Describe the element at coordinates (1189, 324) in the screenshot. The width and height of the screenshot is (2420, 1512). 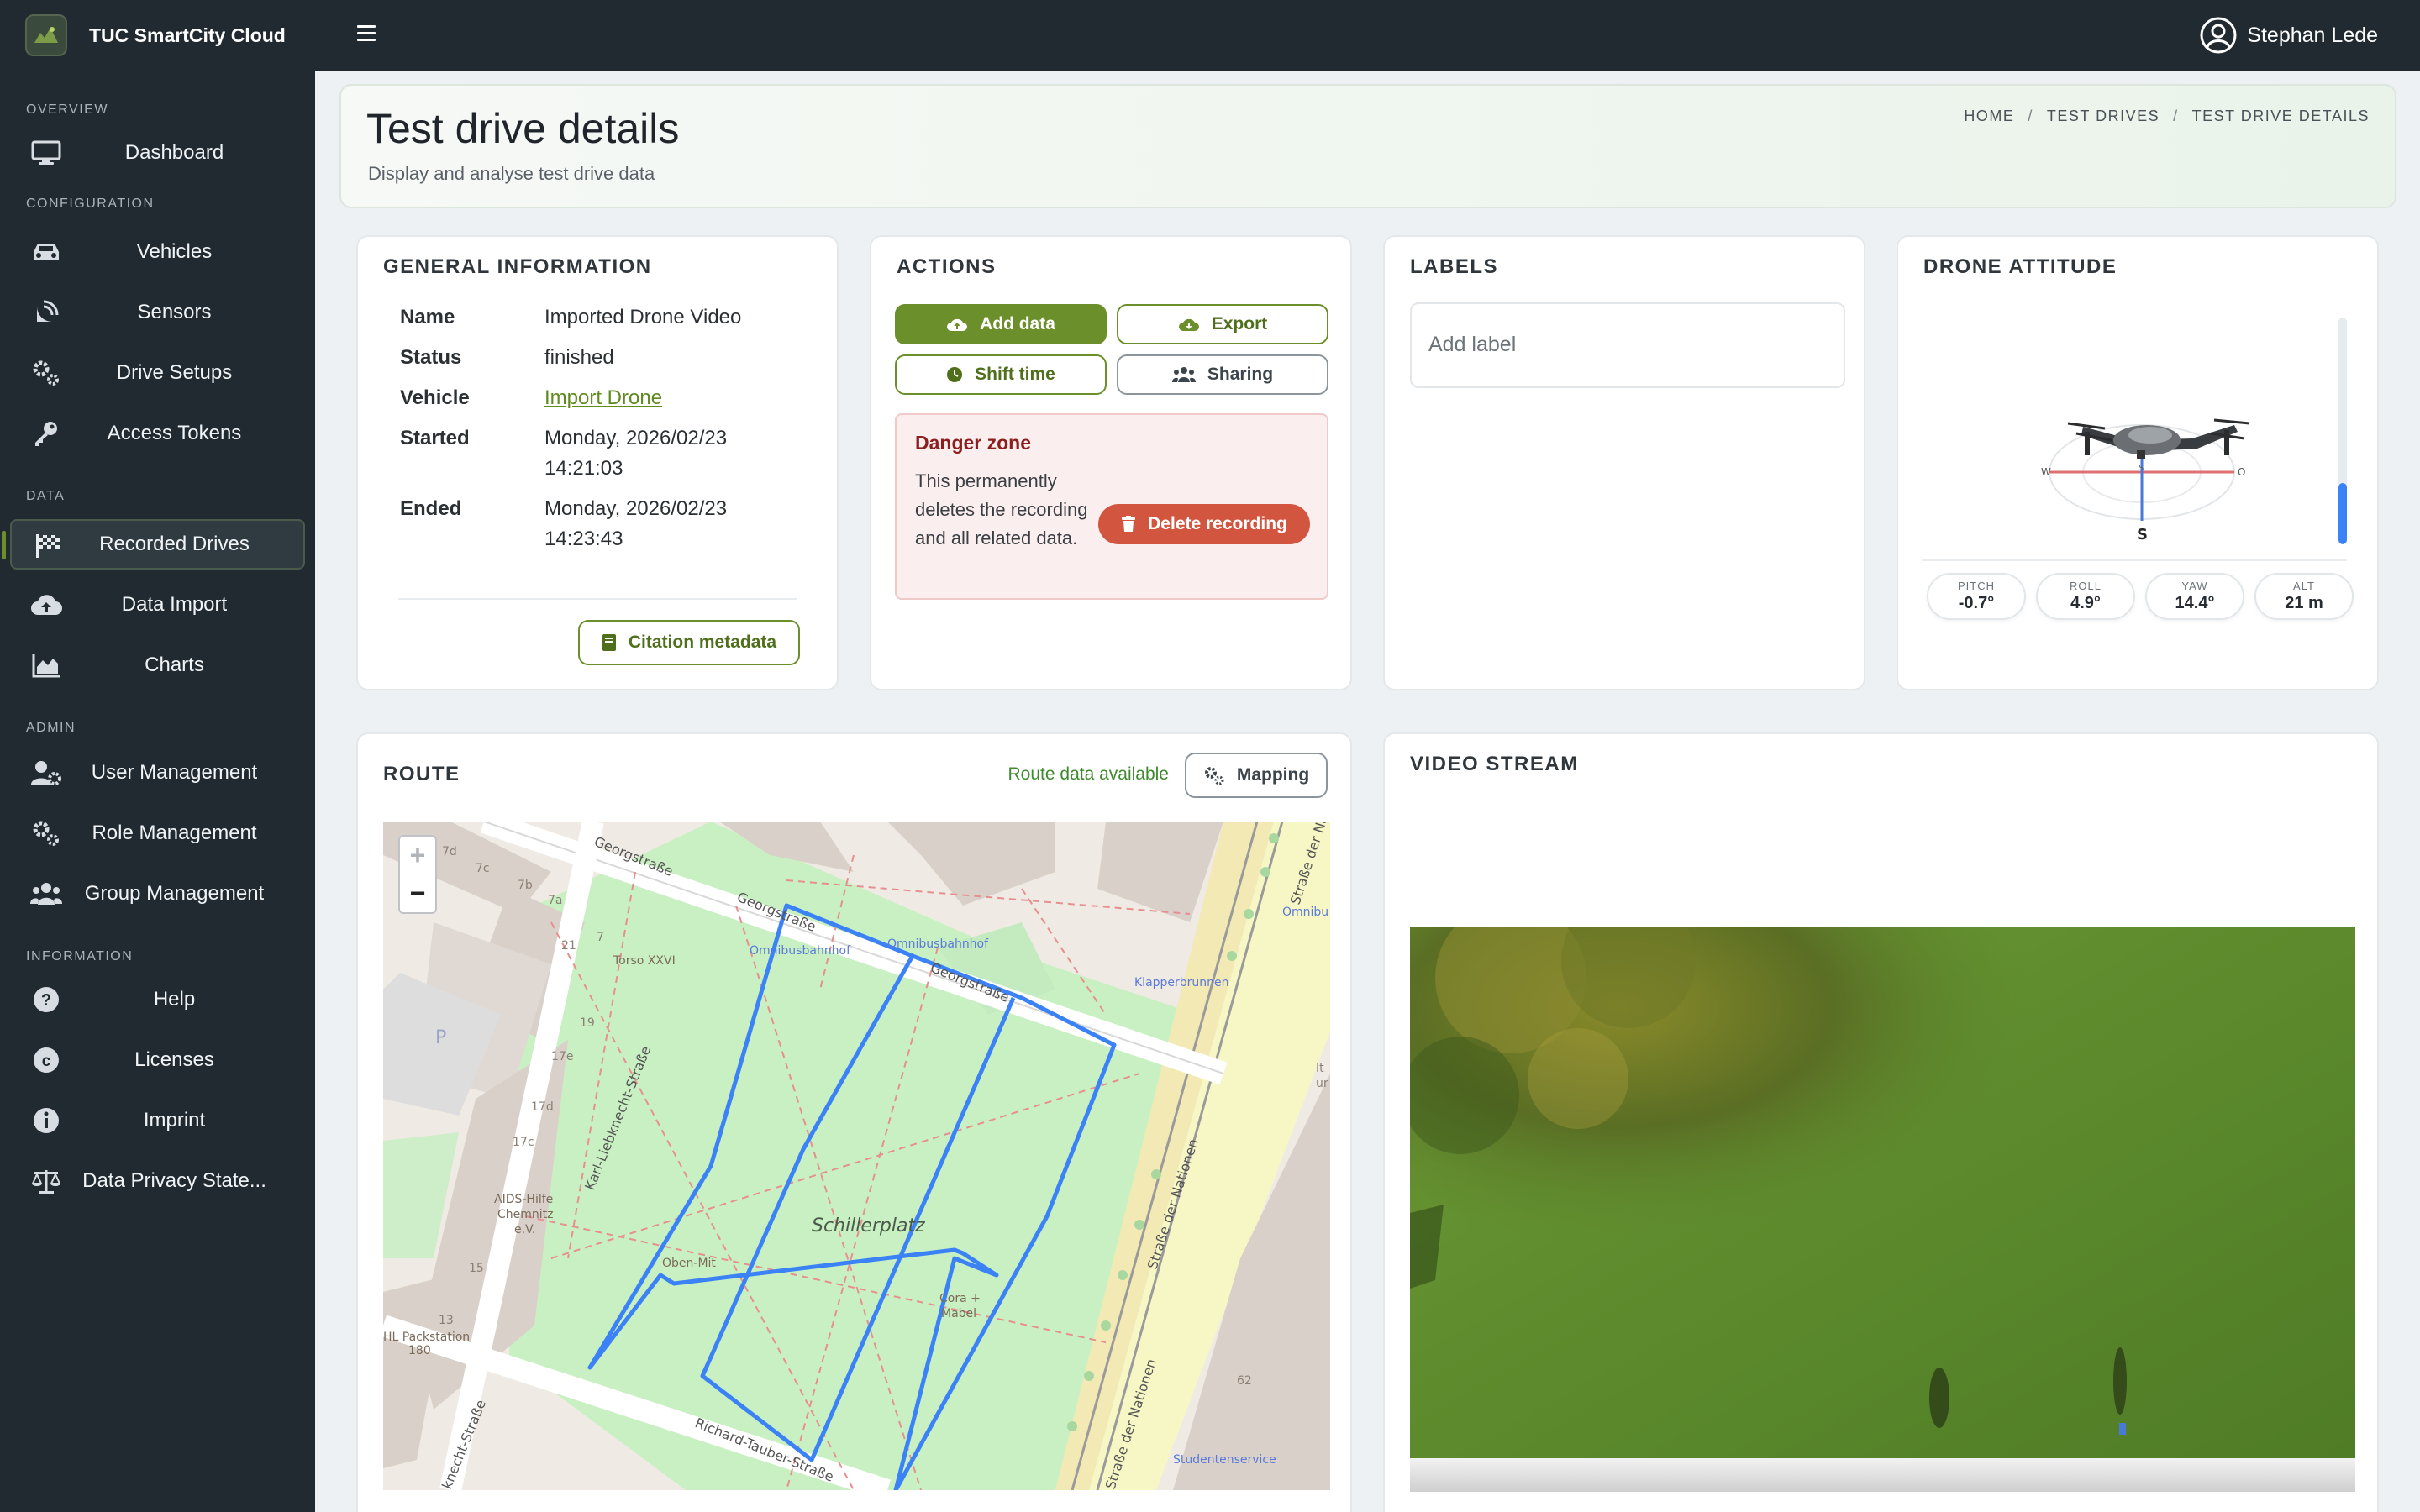
I see `cloud-download-icon` at that location.